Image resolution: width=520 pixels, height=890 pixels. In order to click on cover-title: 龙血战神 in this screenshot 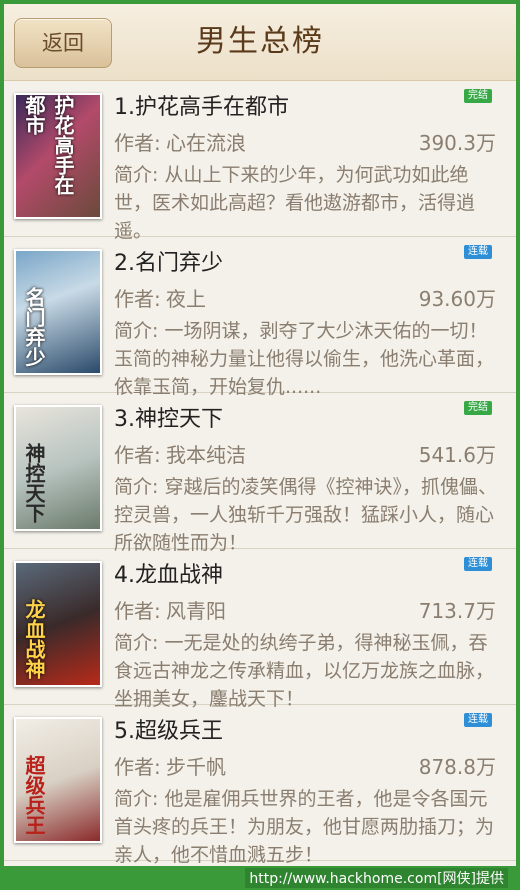, I will do `click(34, 639)`.